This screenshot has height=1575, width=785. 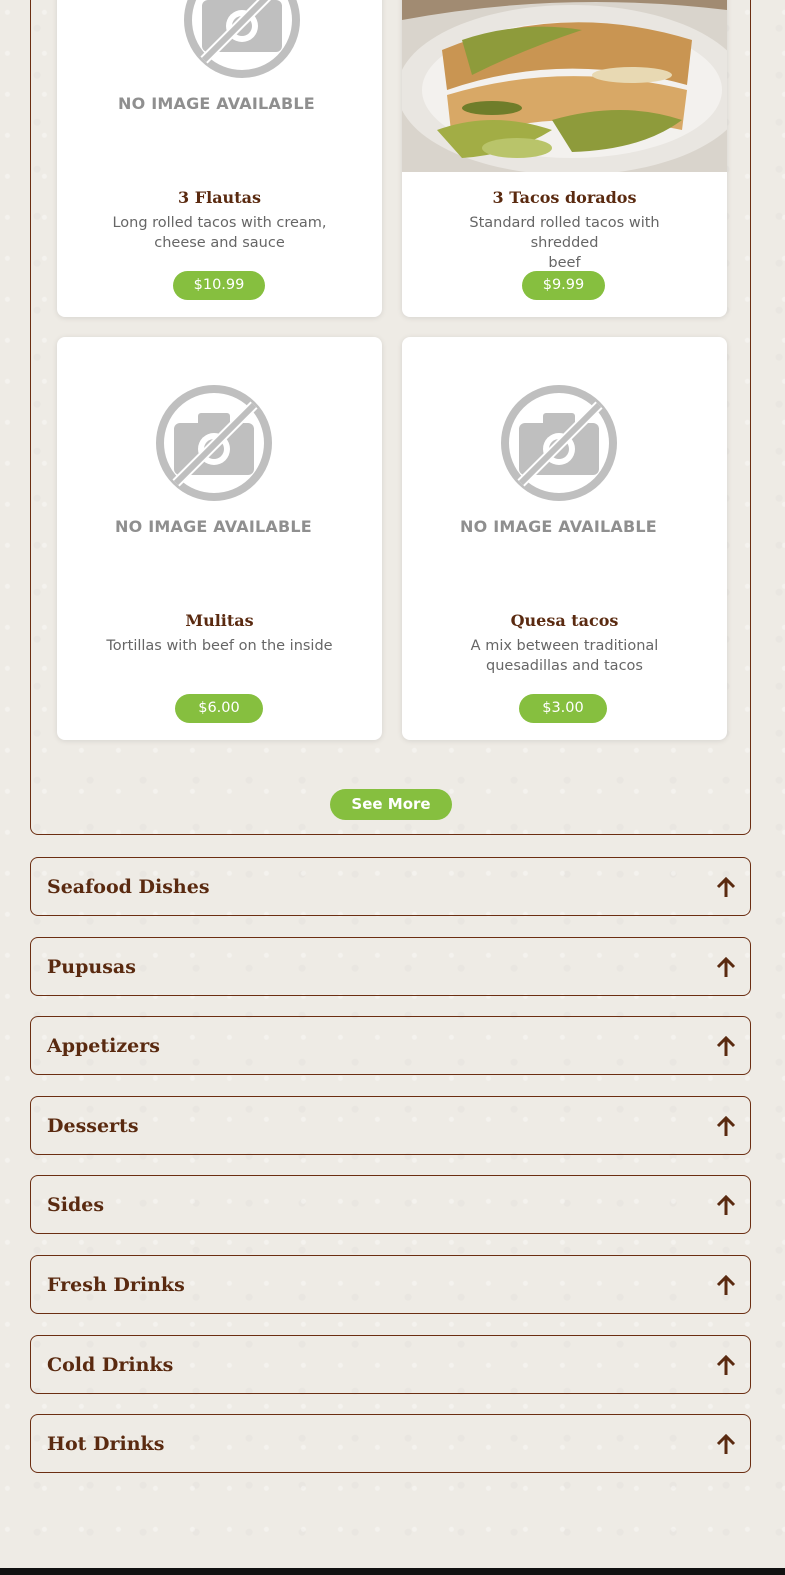 I want to click on category-desserts: Desserts, so click(x=390, y=1125).